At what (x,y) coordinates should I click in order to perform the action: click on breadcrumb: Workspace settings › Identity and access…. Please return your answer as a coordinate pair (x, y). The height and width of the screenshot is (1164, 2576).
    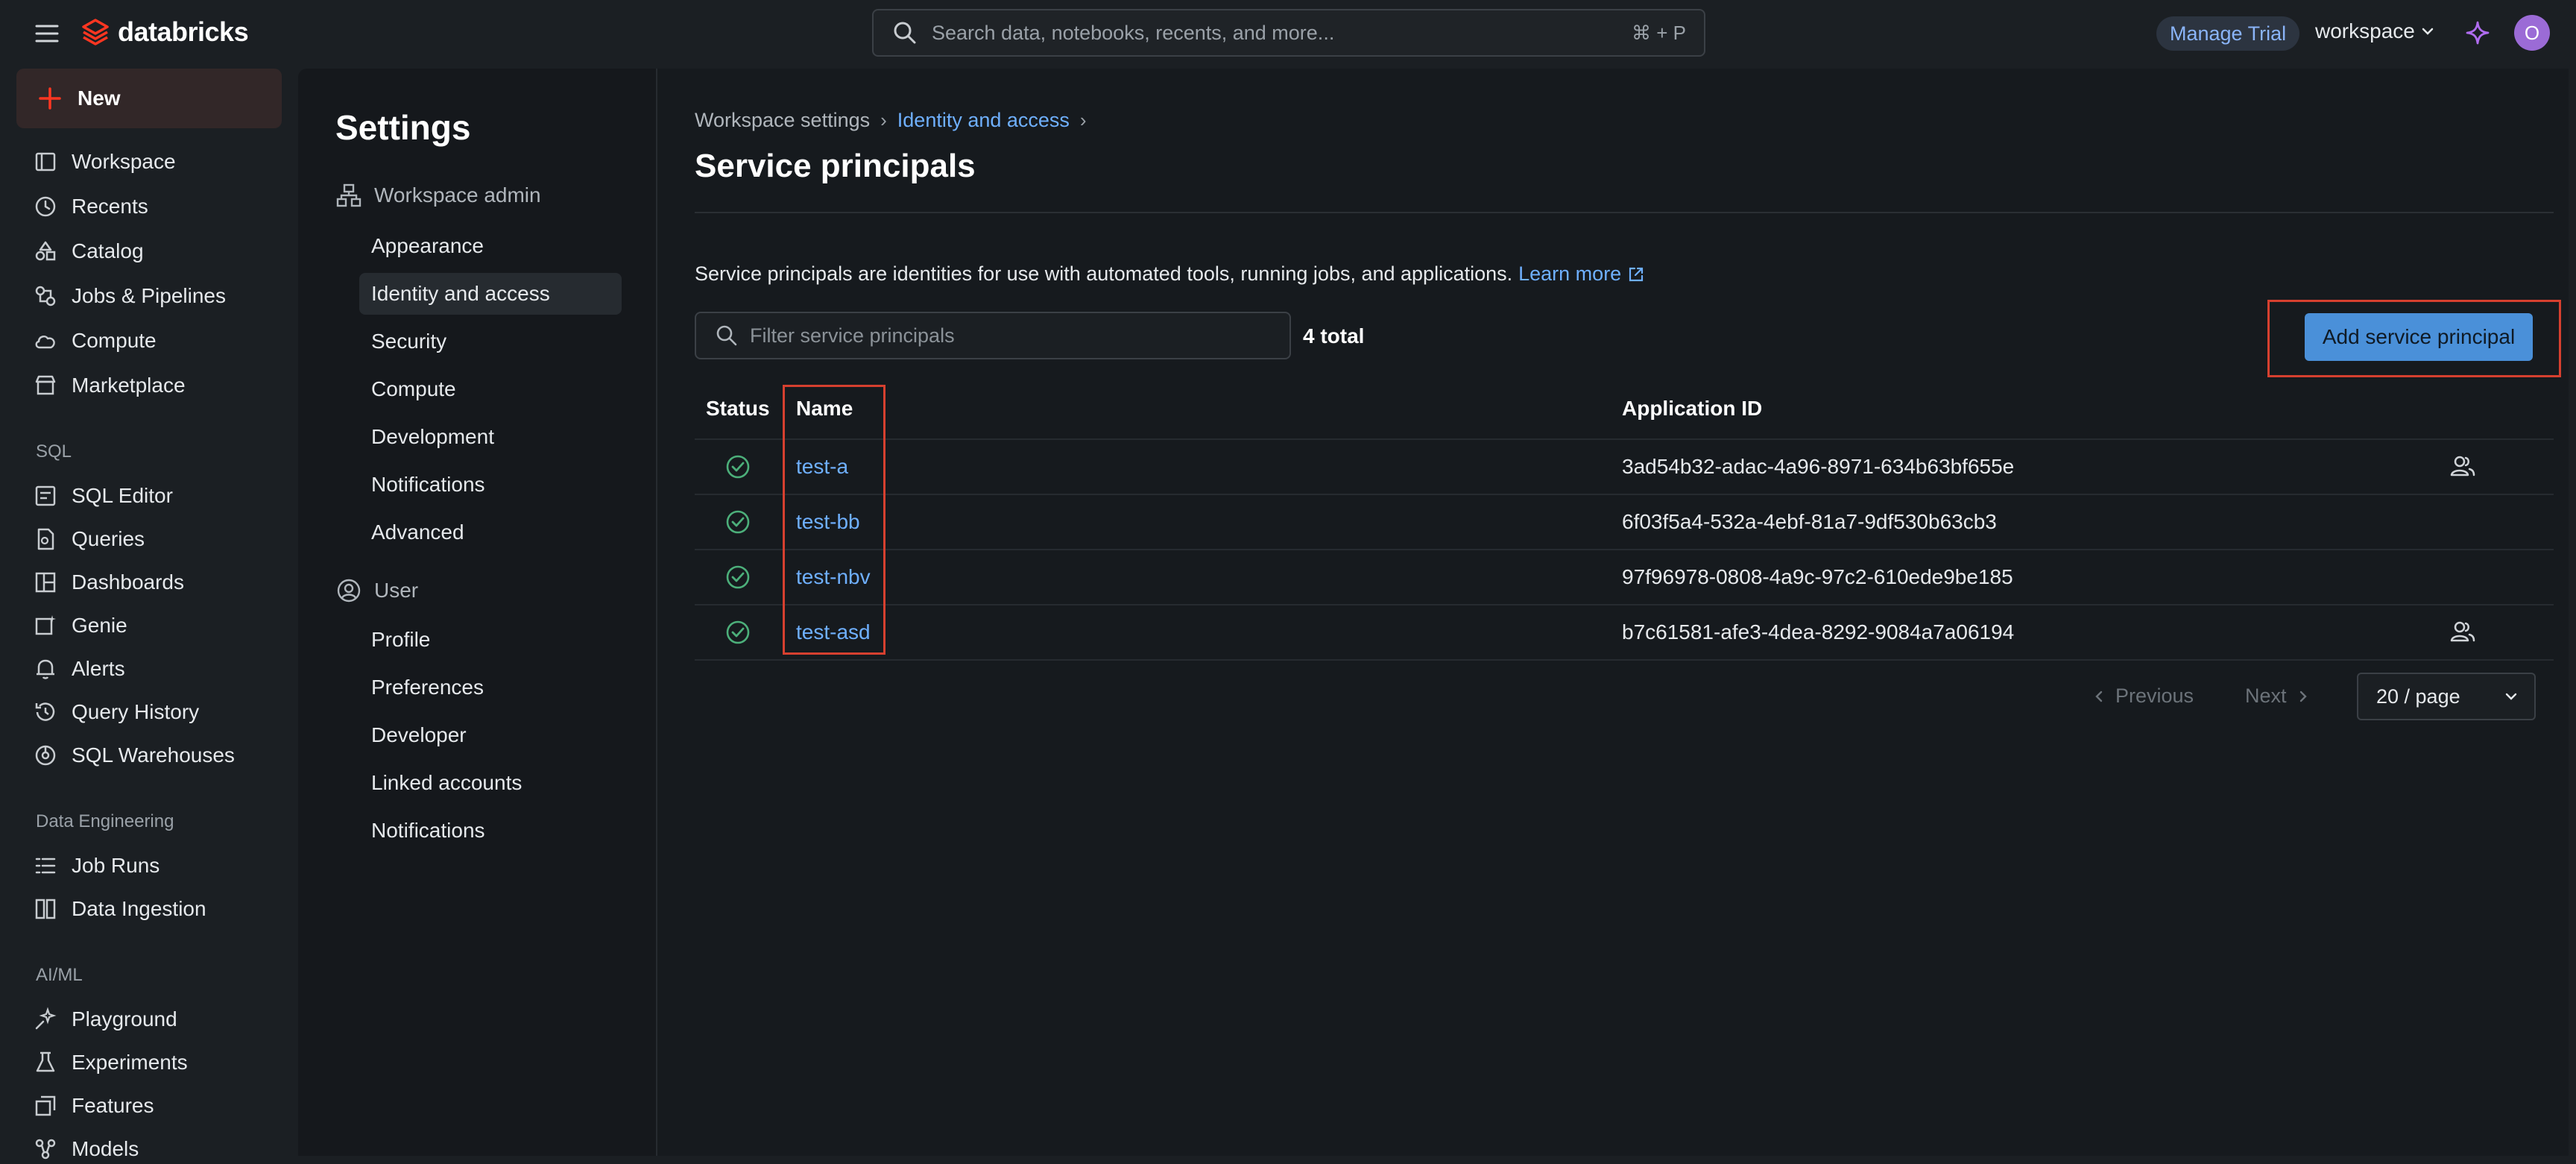
    Looking at the image, I should click on (891, 120).